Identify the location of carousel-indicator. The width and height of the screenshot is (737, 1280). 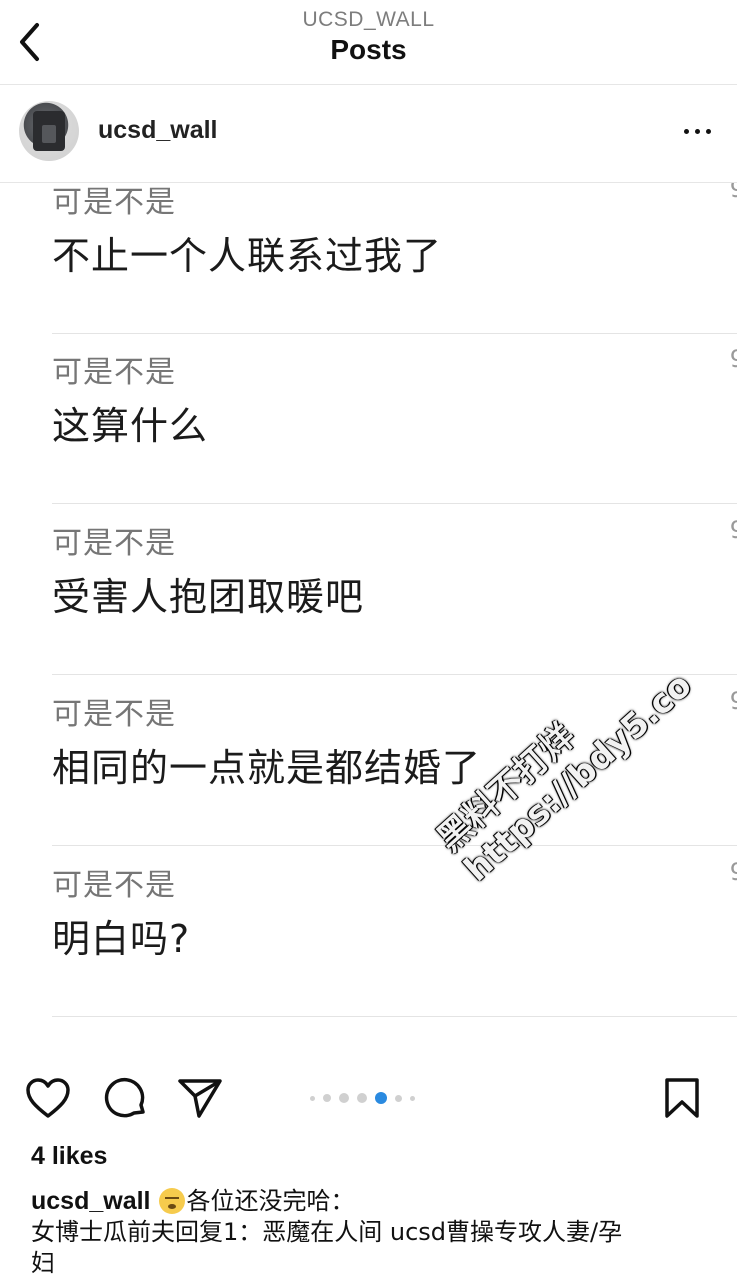
(362, 1098).